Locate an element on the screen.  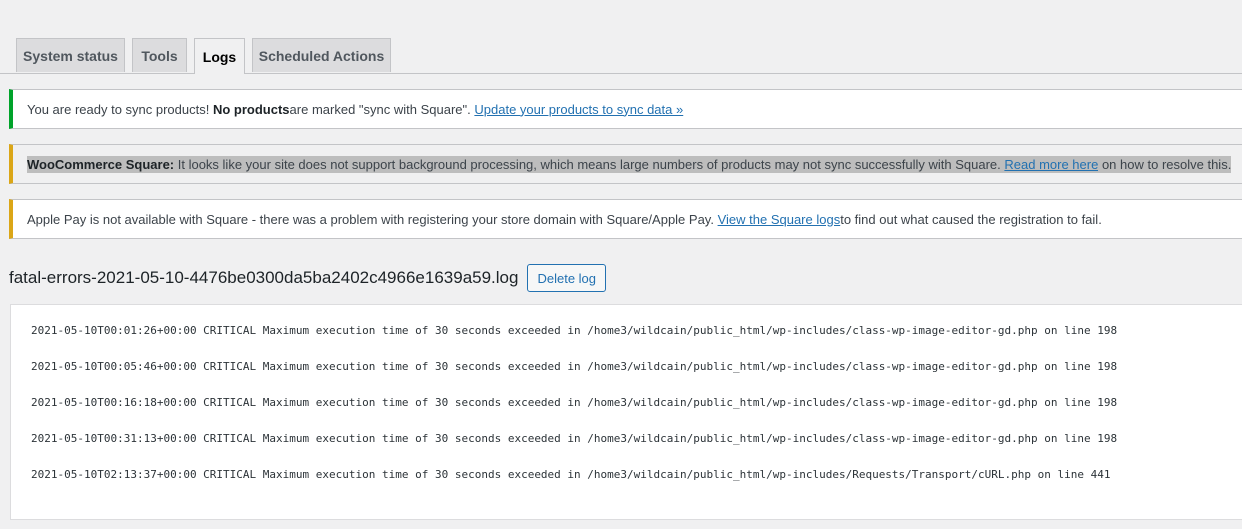
tab-tools: Tools is located at coordinates (159, 55).